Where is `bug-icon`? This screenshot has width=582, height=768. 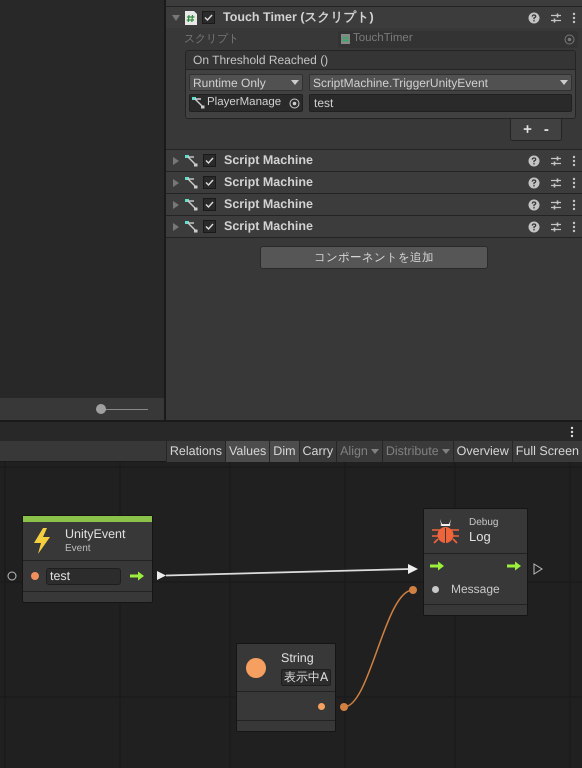 bug-icon is located at coordinates (445, 531).